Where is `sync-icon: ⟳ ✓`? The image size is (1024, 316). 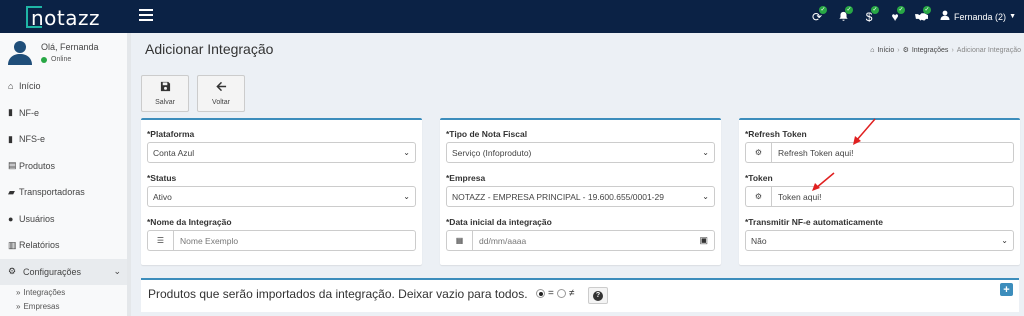
sync-icon: ⟳ ✓ is located at coordinates (817, 16).